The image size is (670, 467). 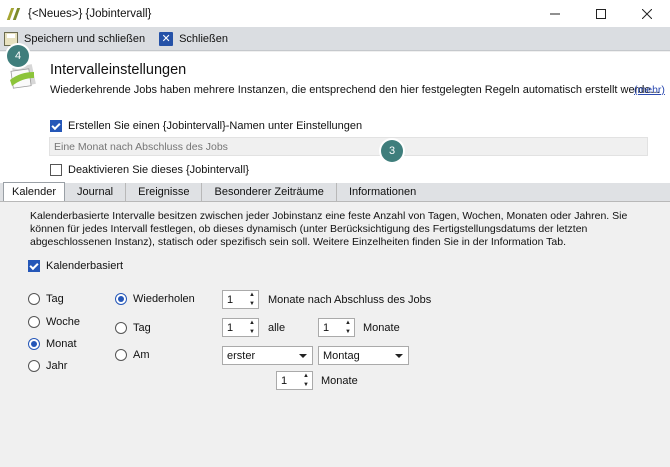 What do you see at coordinates (141, 355) in the screenshot?
I see `mode-label: Am` at bounding box center [141, 355].